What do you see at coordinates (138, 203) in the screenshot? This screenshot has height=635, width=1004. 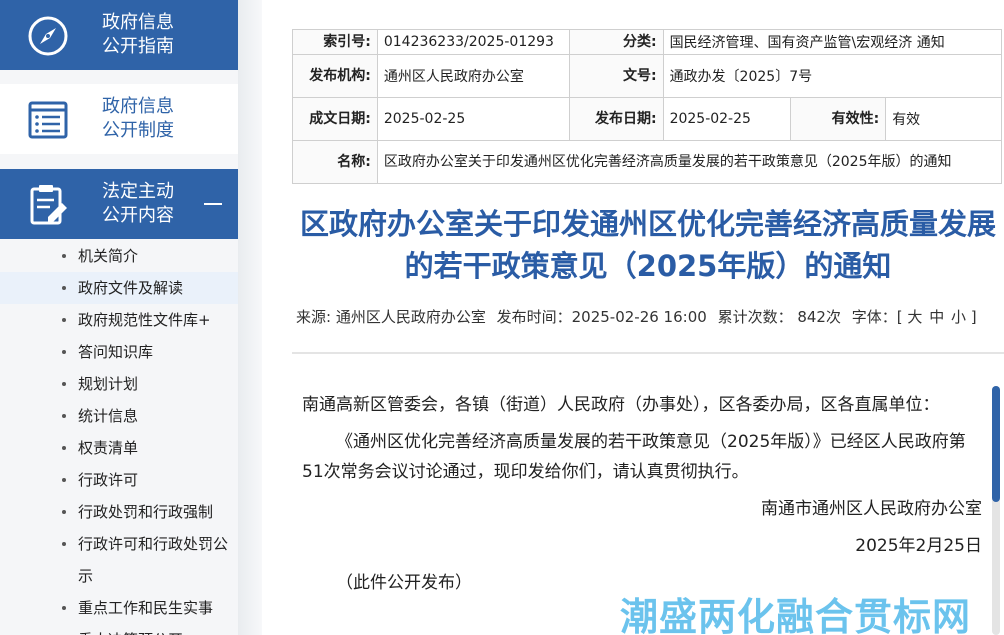 I see `sidebar-section-title: 法定主动 公开内容` at bounding box center [138, 203].